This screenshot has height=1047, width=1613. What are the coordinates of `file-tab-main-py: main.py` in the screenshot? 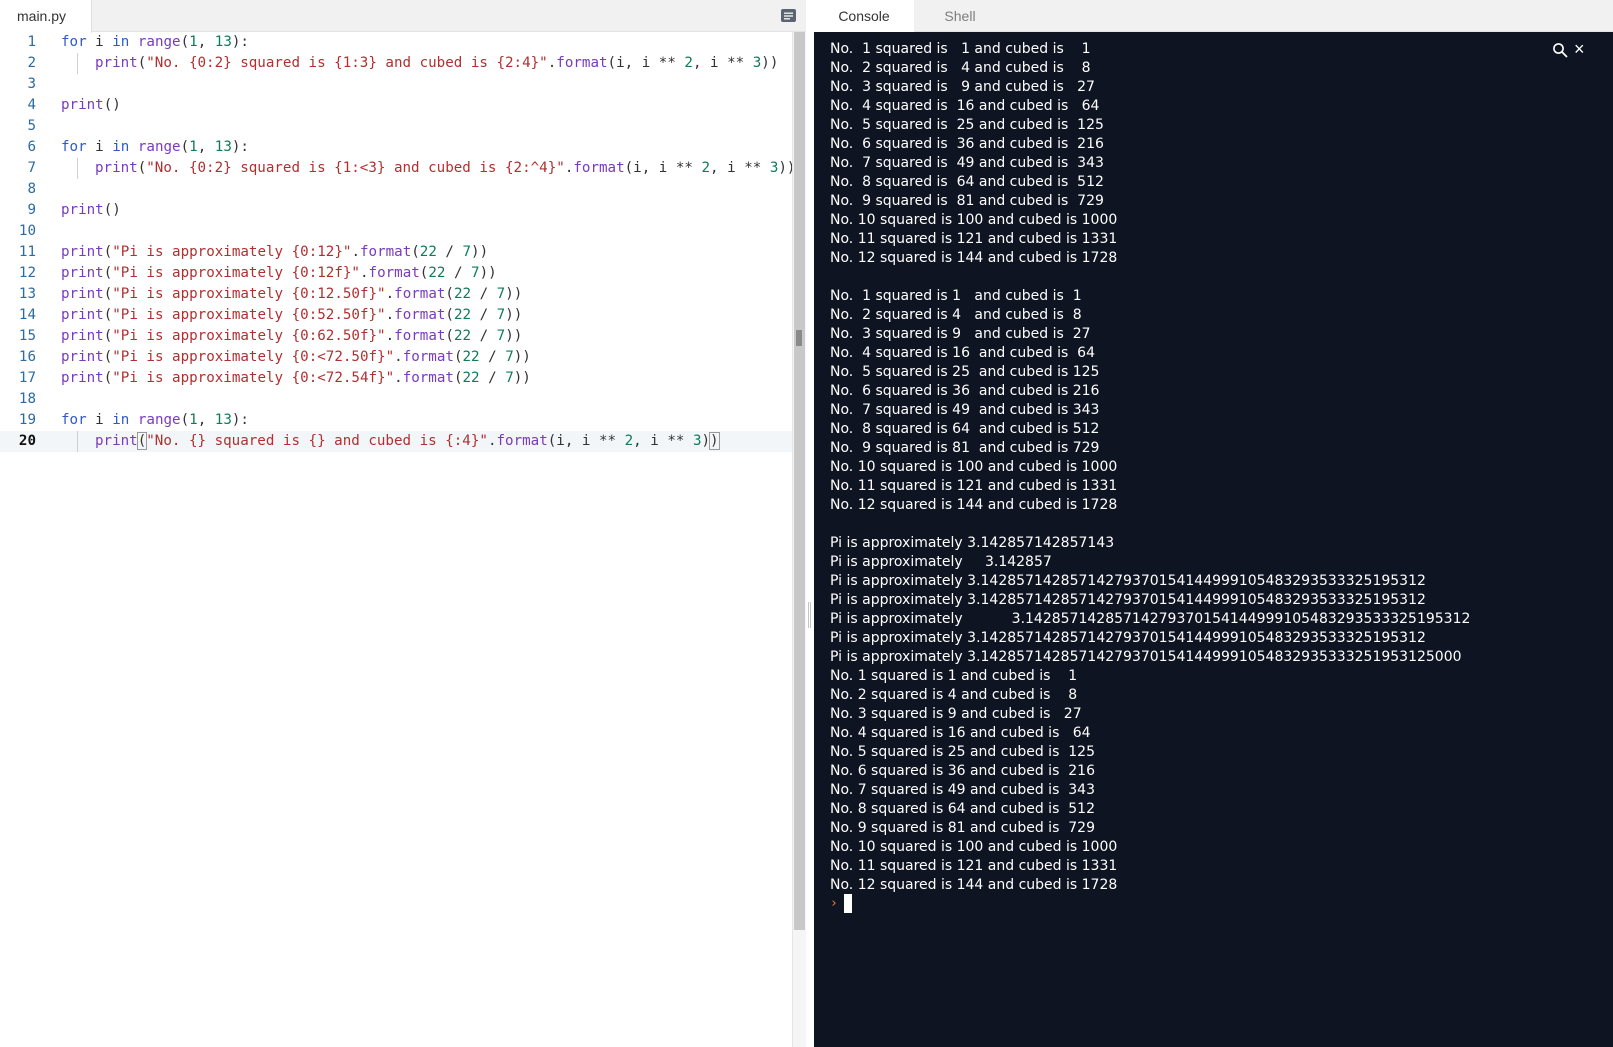 It's located at (46, 16).